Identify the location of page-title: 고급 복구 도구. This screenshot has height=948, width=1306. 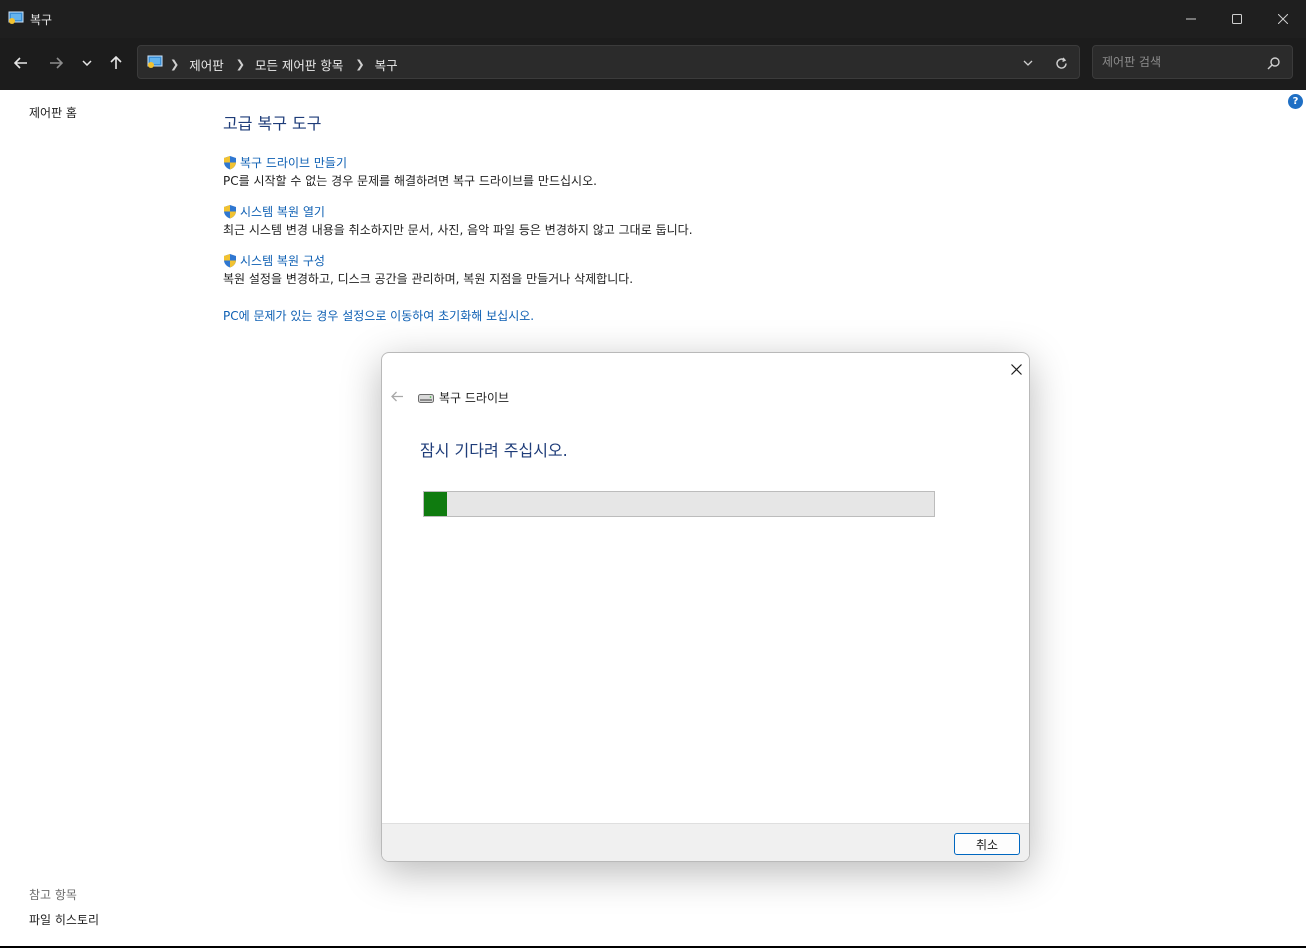
(272, 123).